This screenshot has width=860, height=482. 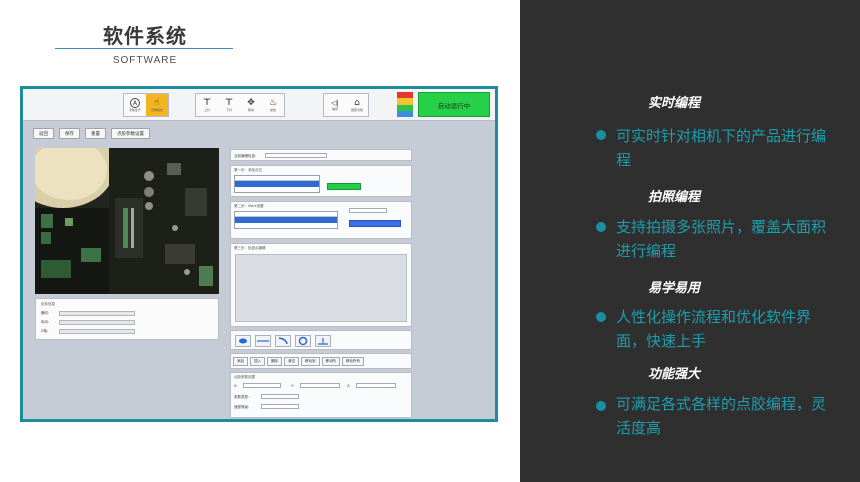 I want to click on mute-button: ◁| 静音, so click(x=335, y=105).